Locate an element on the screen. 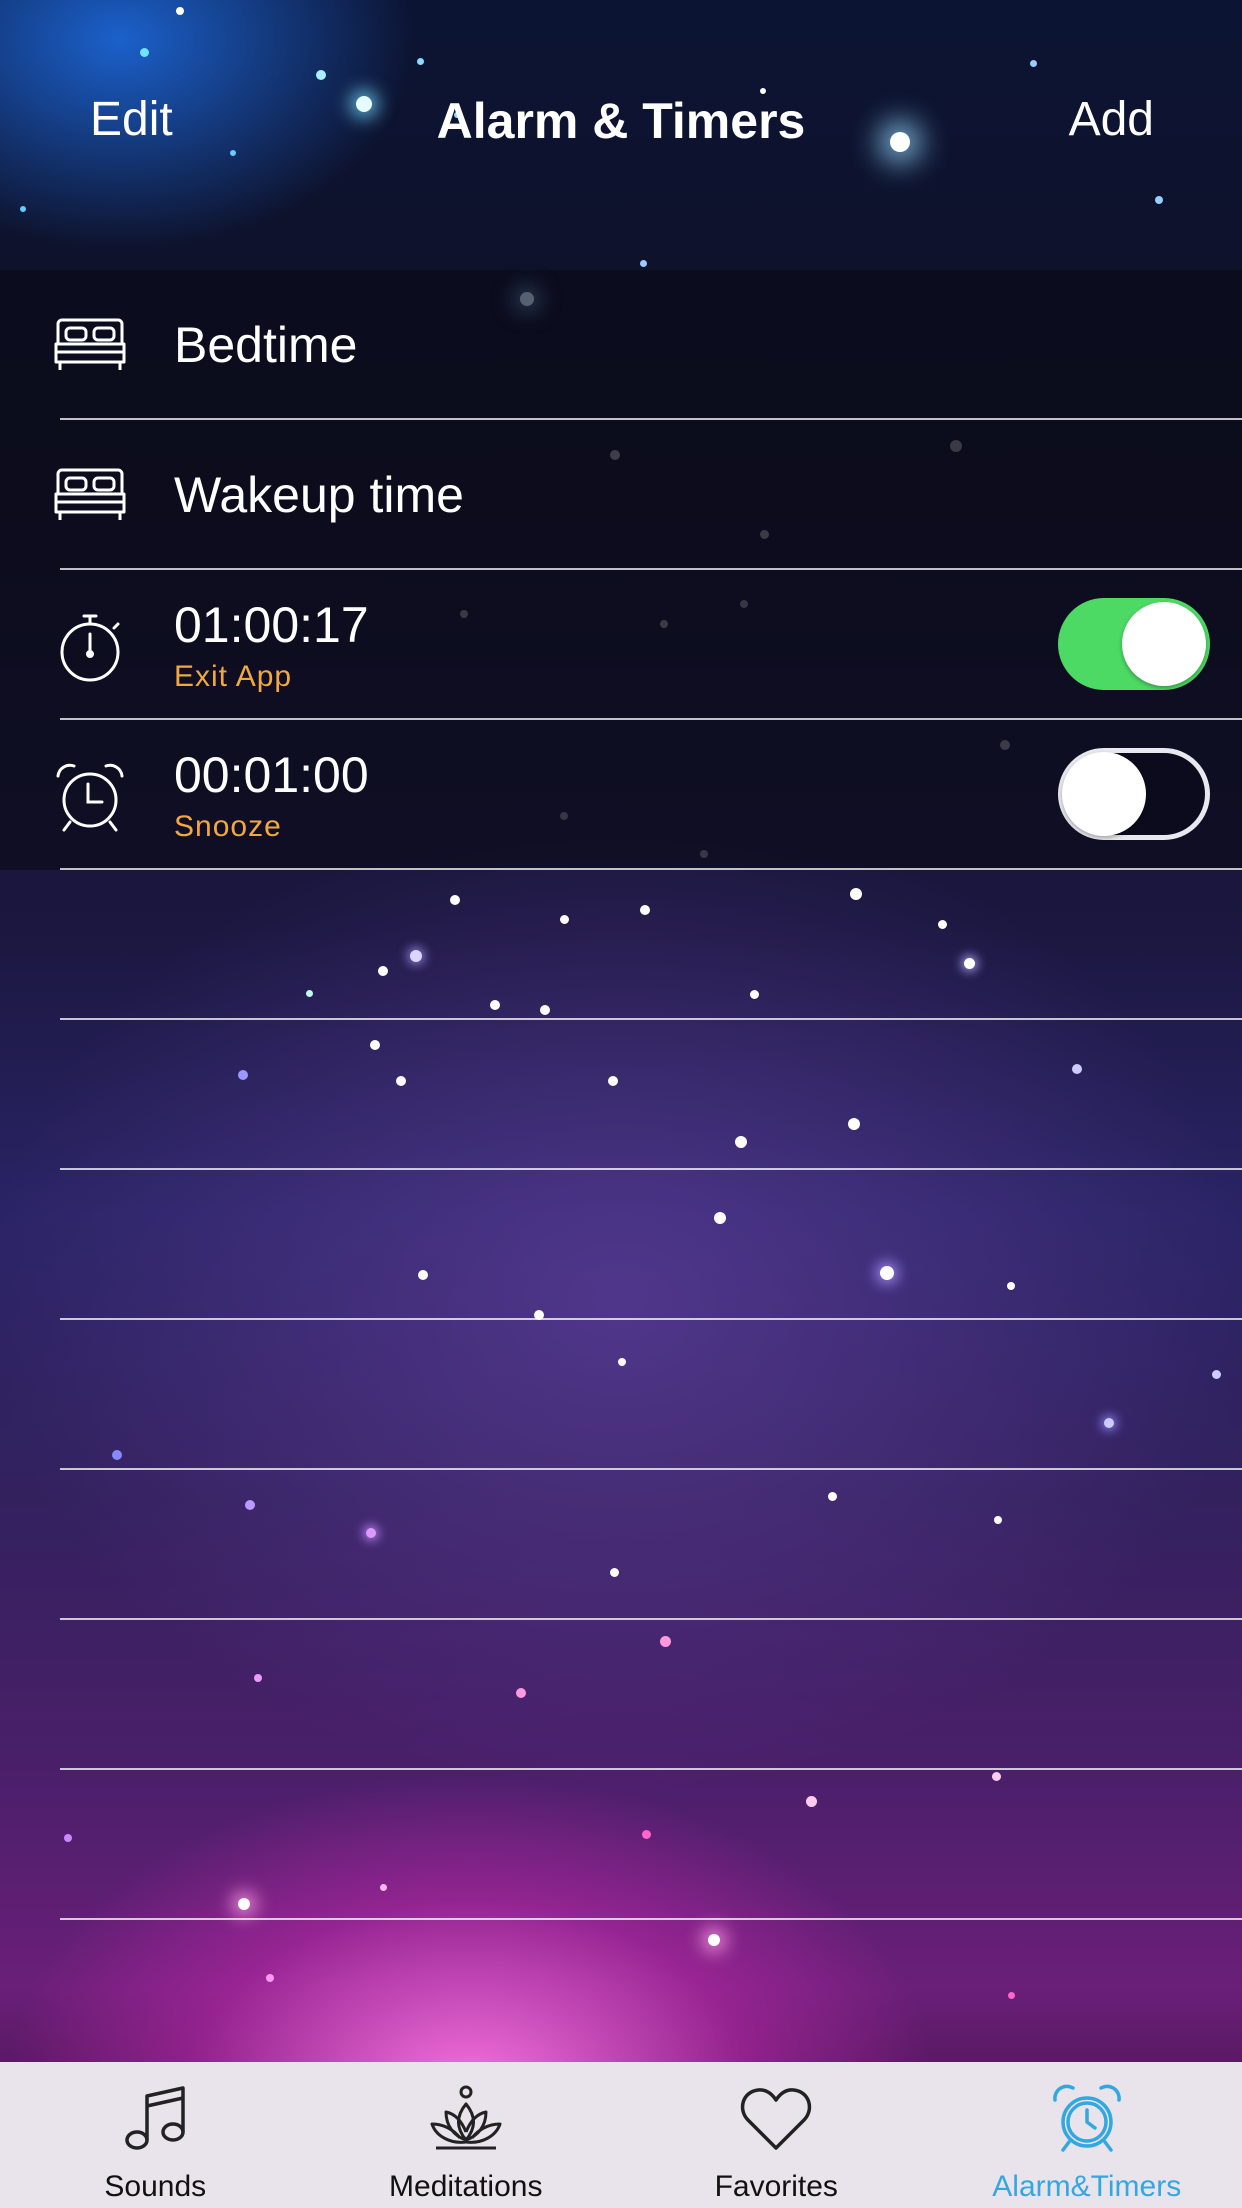 This screenshot has height=2208, width=1242. alarm-toggle is located at coordinates (1134, 794).